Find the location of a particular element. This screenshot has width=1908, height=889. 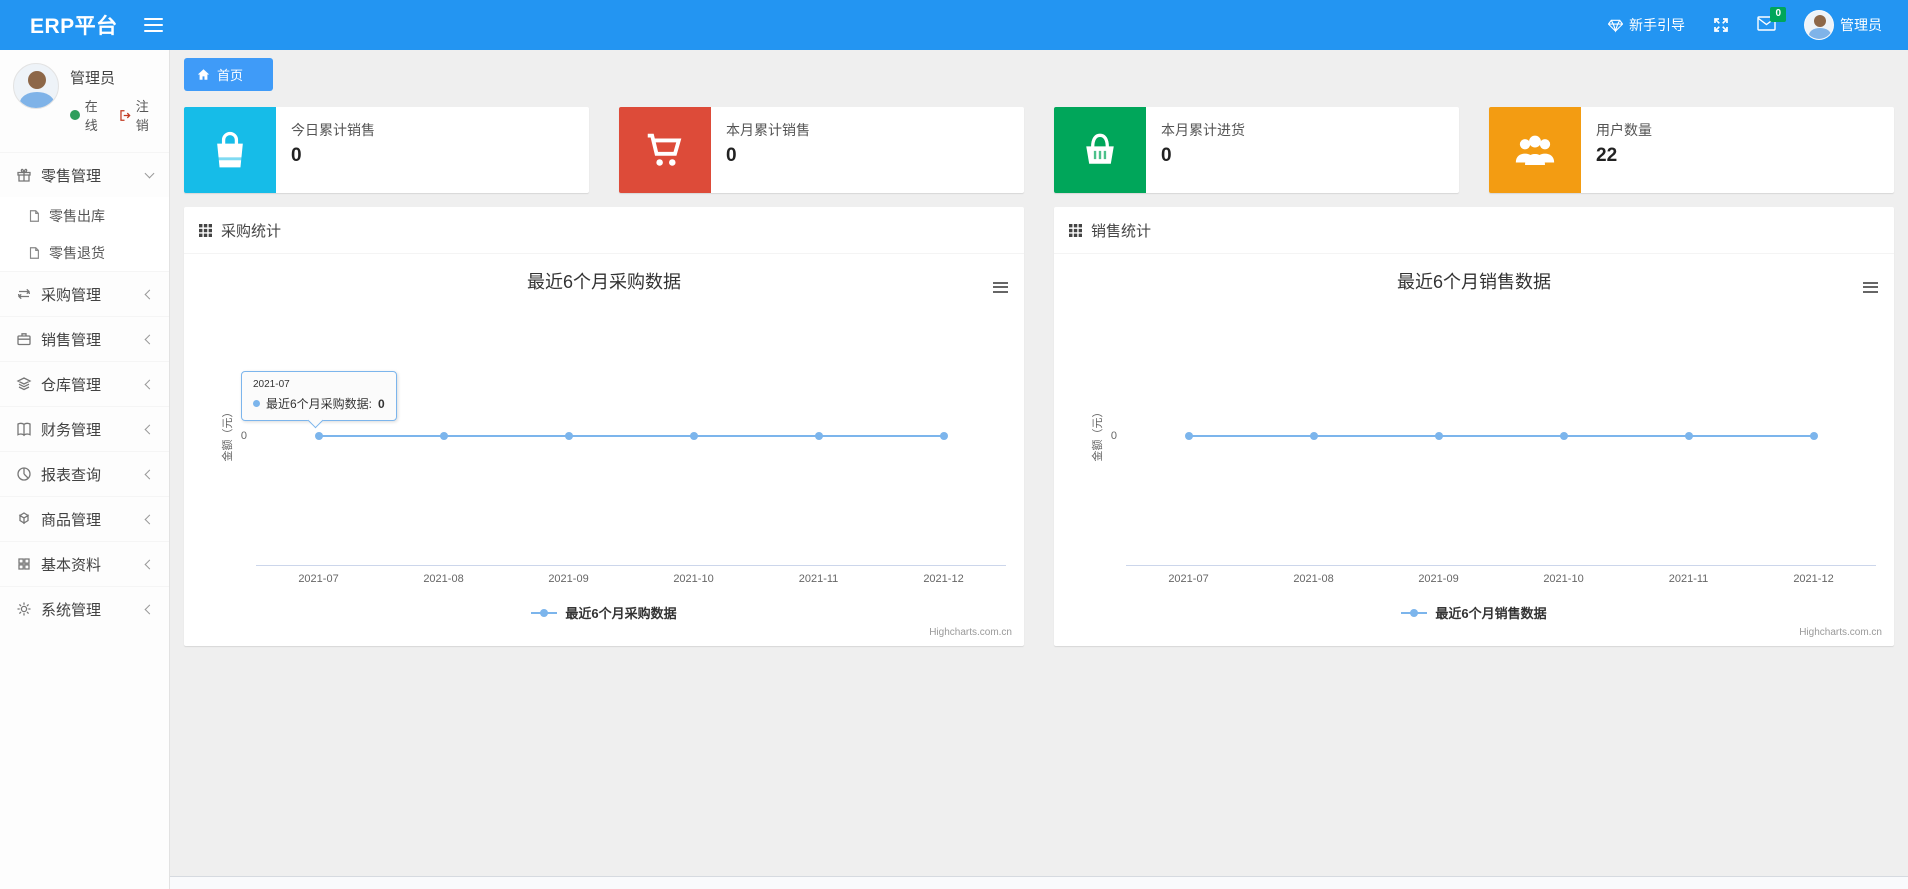

sidebar-item-basic: 基本资料 is located at coordinates (84, 563).